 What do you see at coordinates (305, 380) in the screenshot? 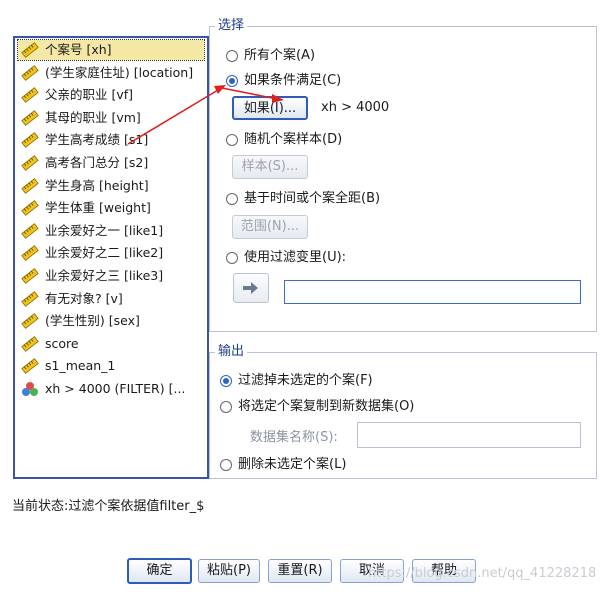
I see `radio-filter-out-label: 过滤掉未选定的个案(F)` at bounding box center [305, 380].